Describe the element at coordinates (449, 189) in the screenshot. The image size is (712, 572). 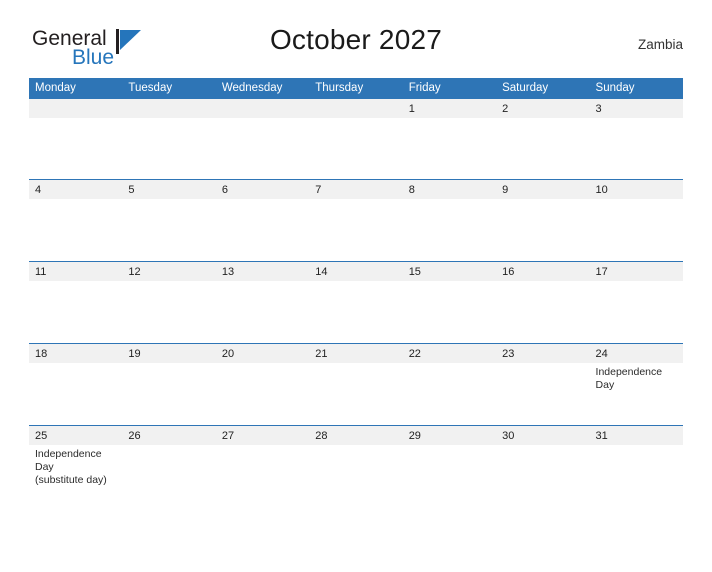
I see `day-cell-date: 8` at that location.